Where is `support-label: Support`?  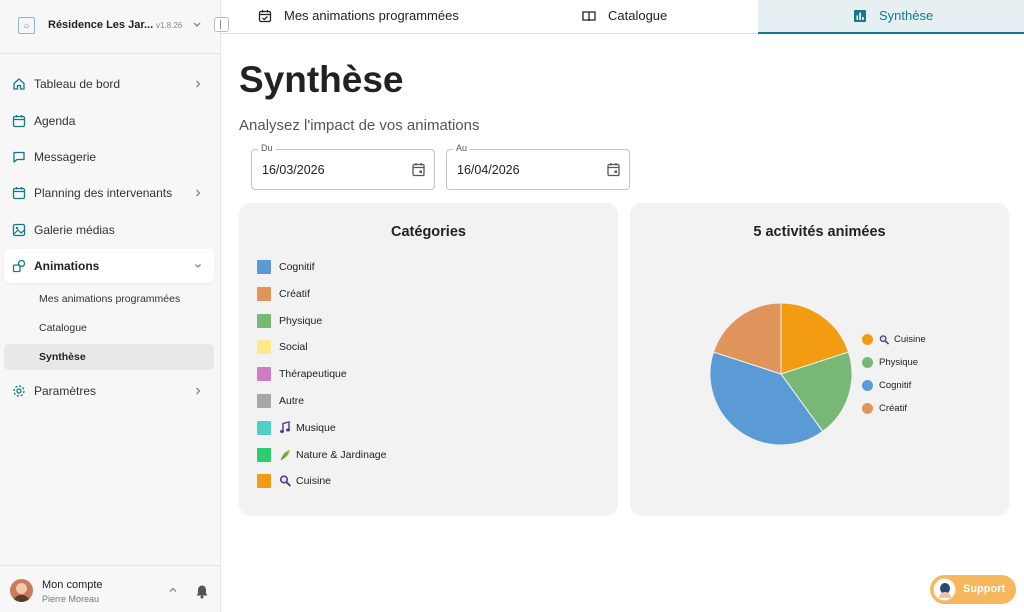
support-label: Support is located at coordinates (984, 589).